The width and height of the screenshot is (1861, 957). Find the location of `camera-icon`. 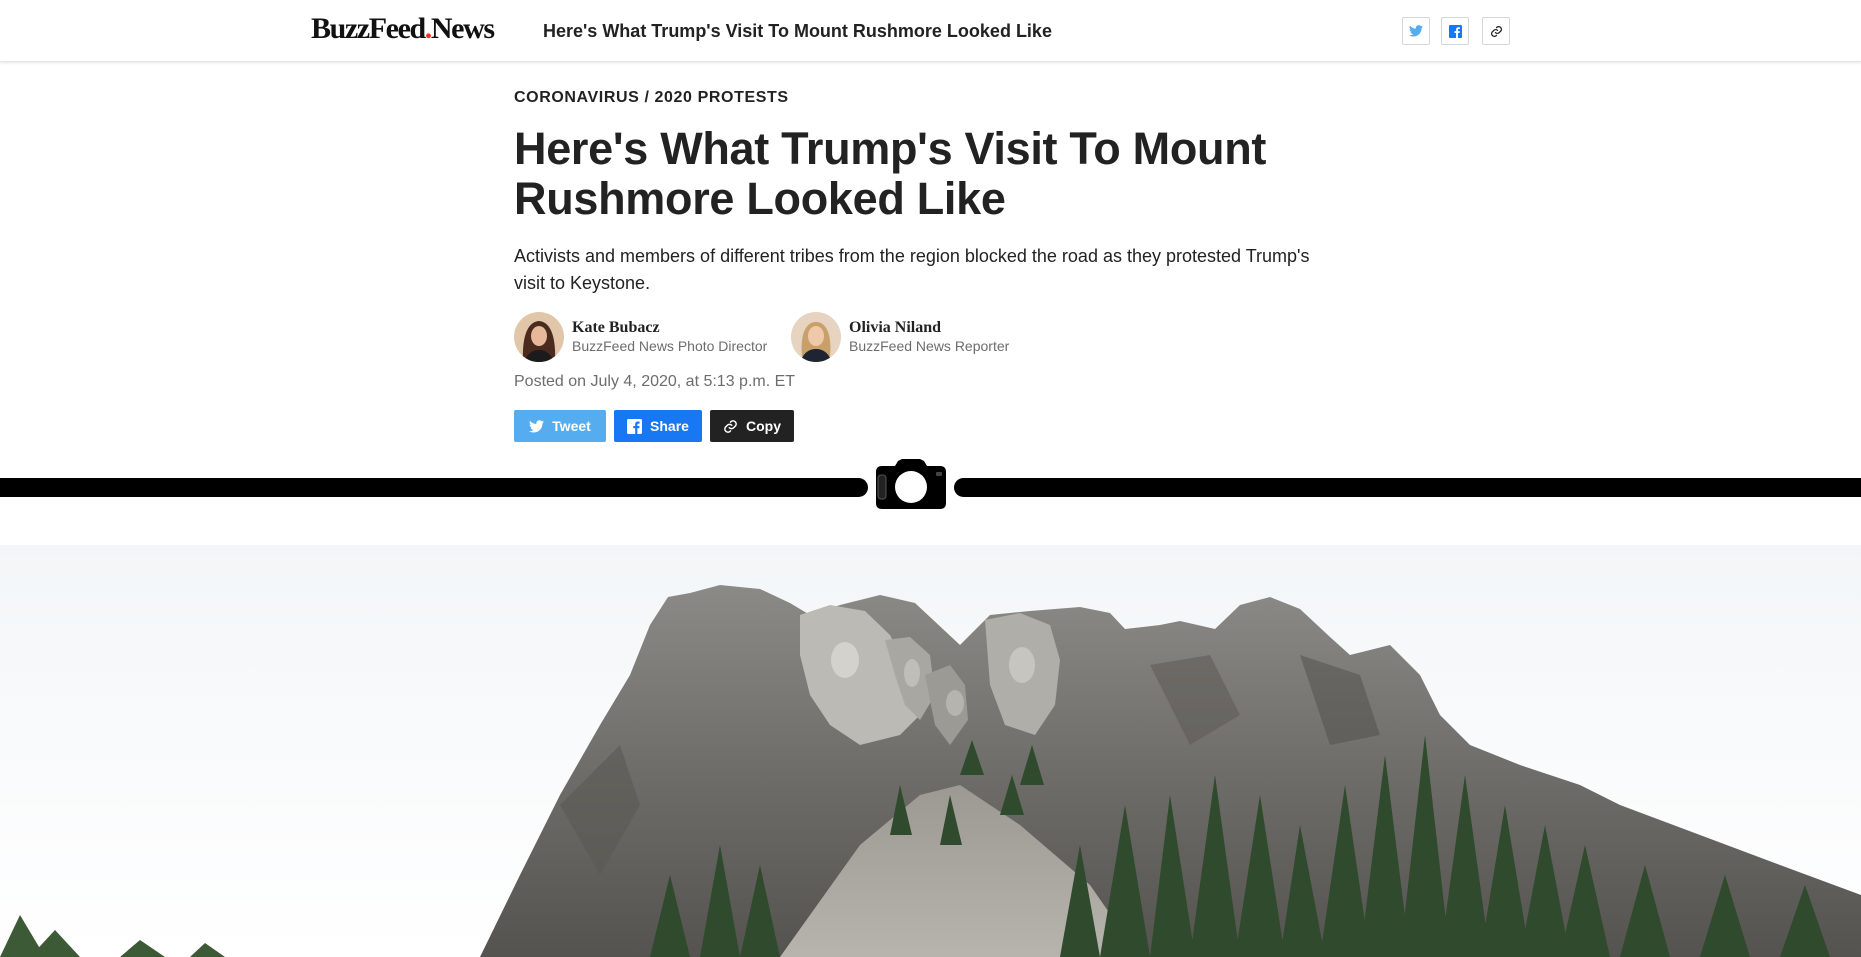

camera-icon is located at coordinates (911, 485).